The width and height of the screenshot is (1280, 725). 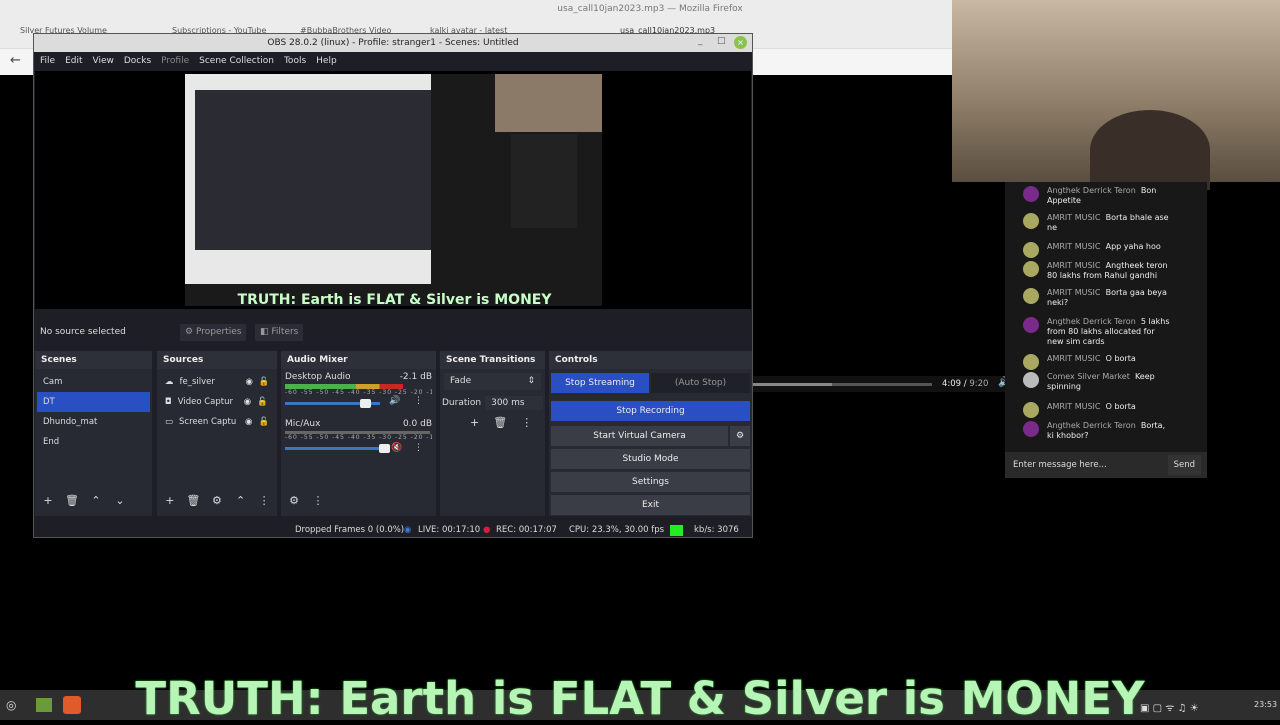 What do you see at coordinates (492, 381) in the screenshot?
I see `transition-select: Fade ⇕` at bounding box center [492, 381].